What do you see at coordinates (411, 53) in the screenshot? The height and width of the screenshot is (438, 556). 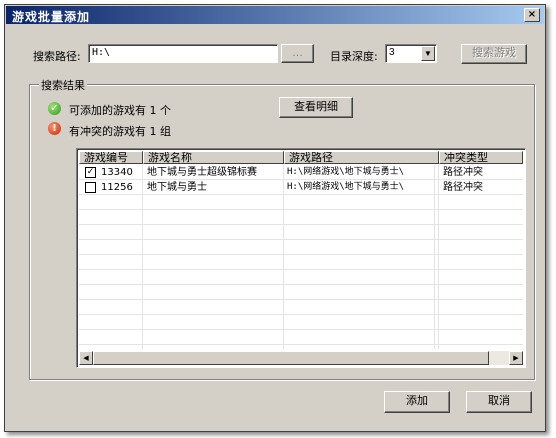 I see `depth-select: 3 ▼` at bounding box center [411, 53].